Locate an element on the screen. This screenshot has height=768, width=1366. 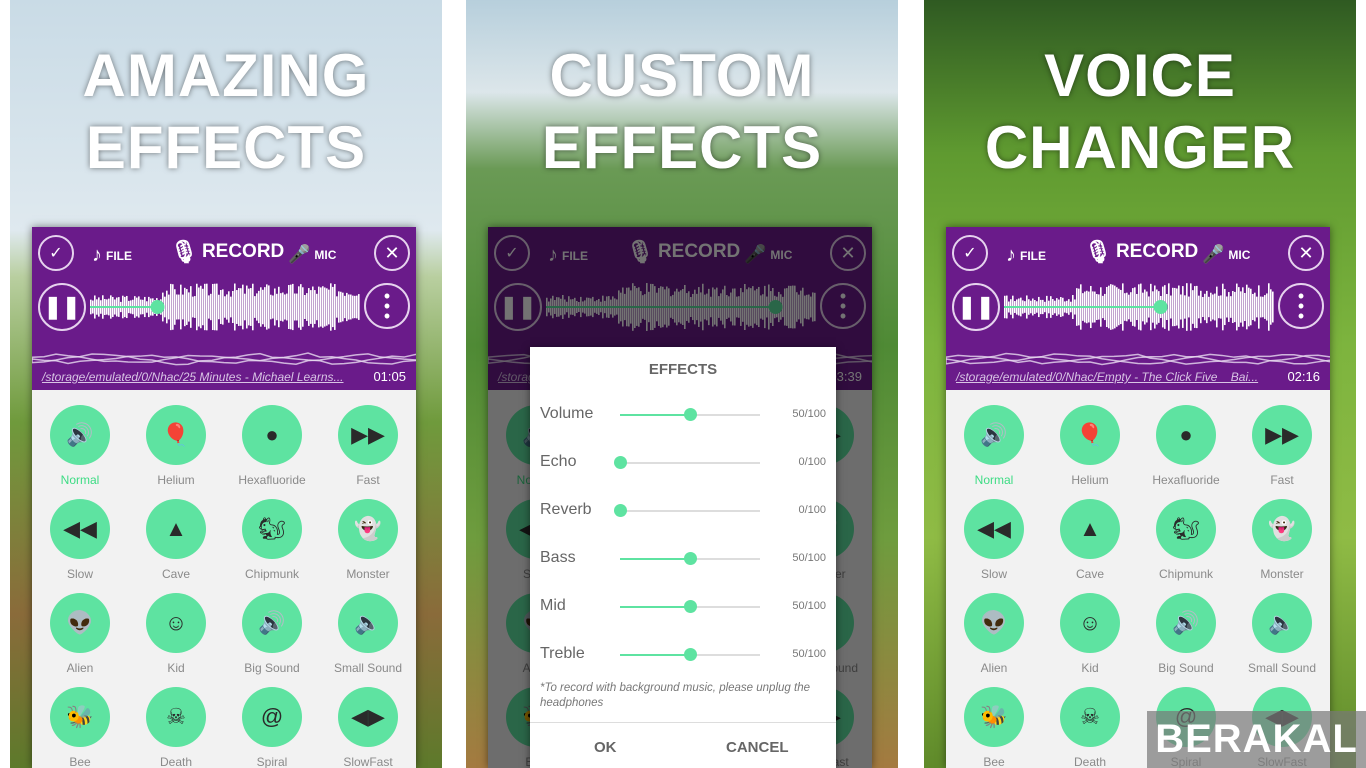
slider-value: 50/100 is located at coordinates (809, 606).